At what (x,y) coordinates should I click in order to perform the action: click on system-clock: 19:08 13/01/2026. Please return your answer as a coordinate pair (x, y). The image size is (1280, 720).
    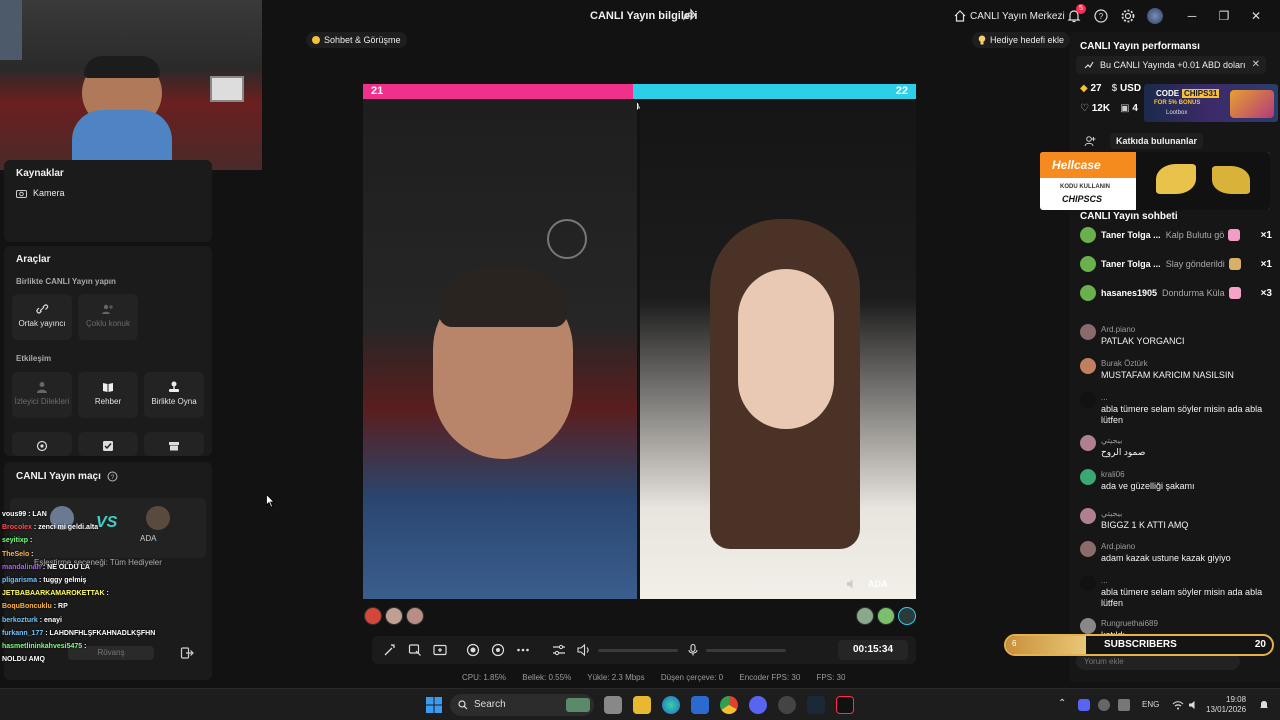
    Looking at the image, I should click on (1226, 705).